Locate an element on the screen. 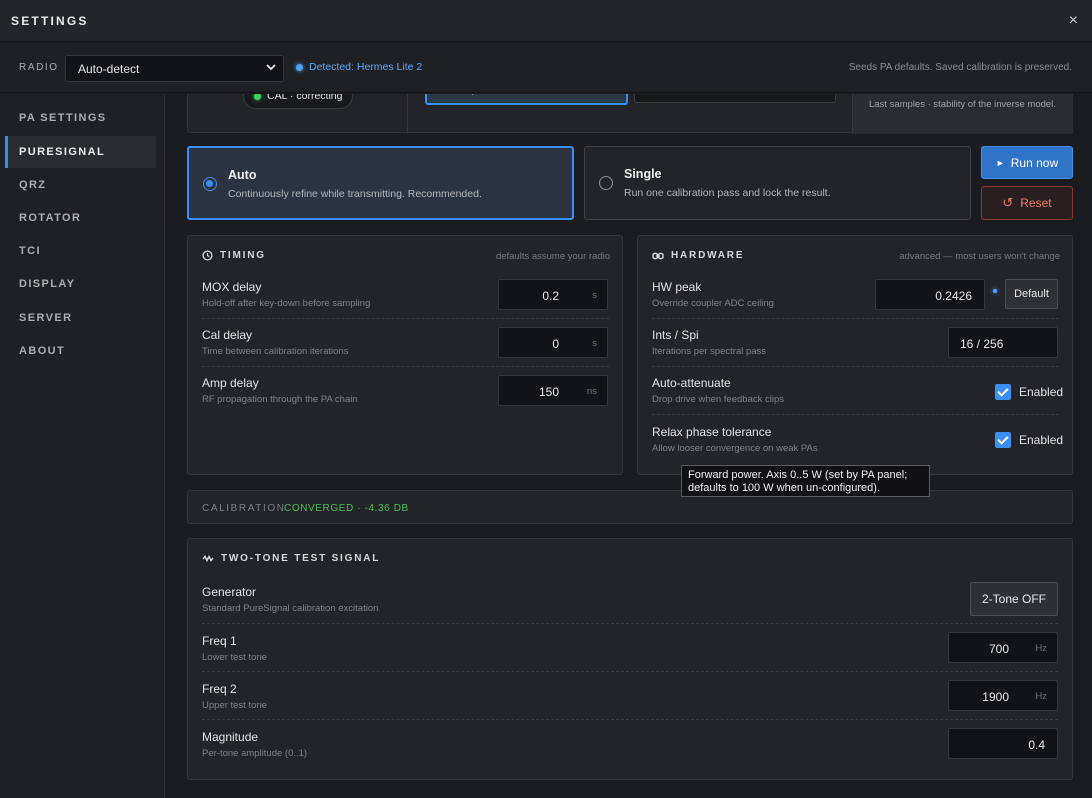 The height and width of the screenshot is (798, 1092). relax-phase-sub: Allow looser convergence on weak PAs is located at coordinates (735, 448).